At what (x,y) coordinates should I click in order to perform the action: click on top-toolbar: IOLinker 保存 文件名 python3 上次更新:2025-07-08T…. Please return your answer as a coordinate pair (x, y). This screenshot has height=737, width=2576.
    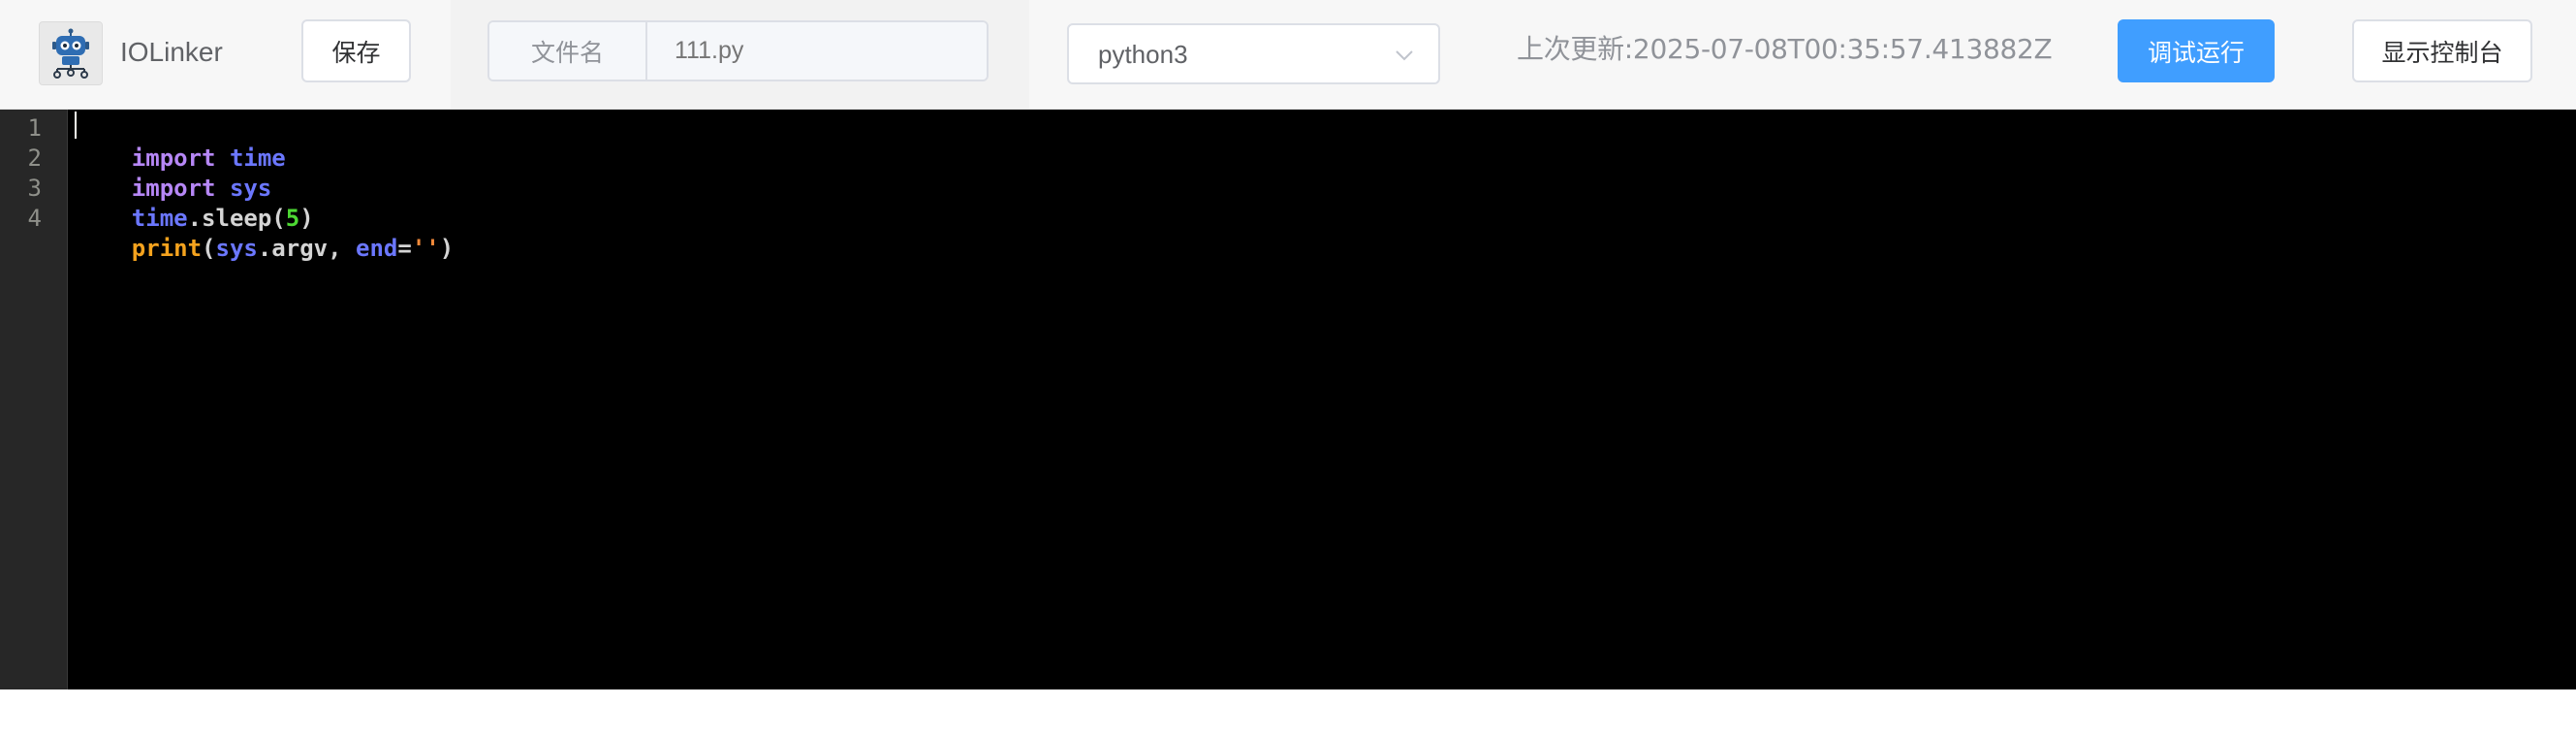
    Looking at the image, I should click on (1288, 55).